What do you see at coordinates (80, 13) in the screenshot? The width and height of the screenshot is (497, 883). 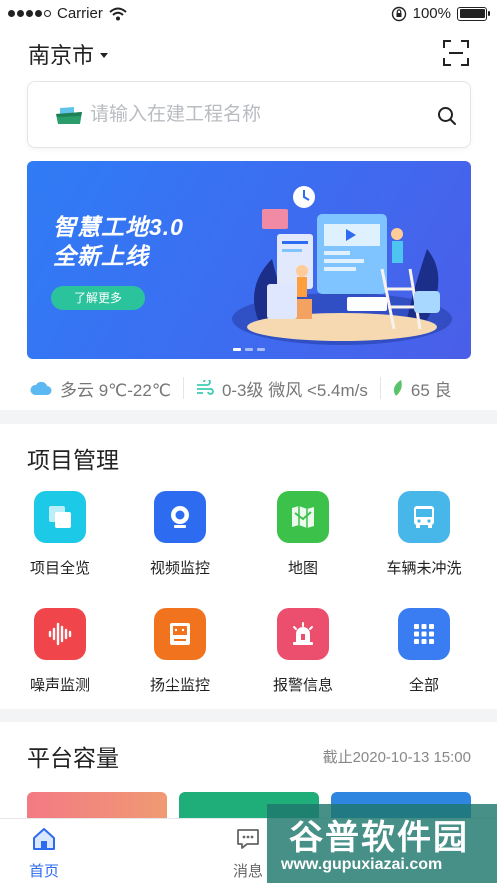 I see `carrier-label: Carrier` at bounding box center [80, 13].